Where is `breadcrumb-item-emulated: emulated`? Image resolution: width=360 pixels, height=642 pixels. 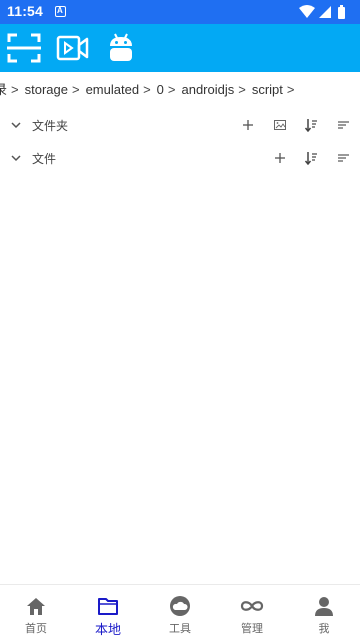 breadcrumb-item-emulated: emulated is located at coordinates (112, 89).